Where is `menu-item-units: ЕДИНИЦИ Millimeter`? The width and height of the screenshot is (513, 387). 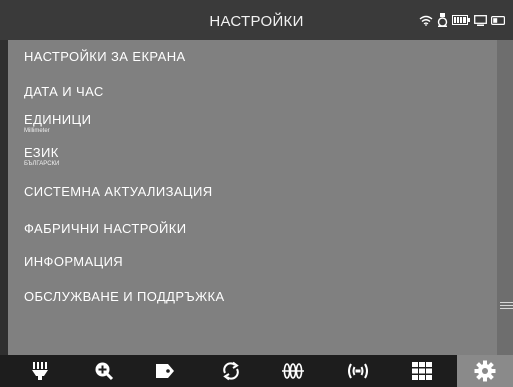
menu-item-units: ЕДИНИЦИ Millimeter is located at coordinates (57, 123).